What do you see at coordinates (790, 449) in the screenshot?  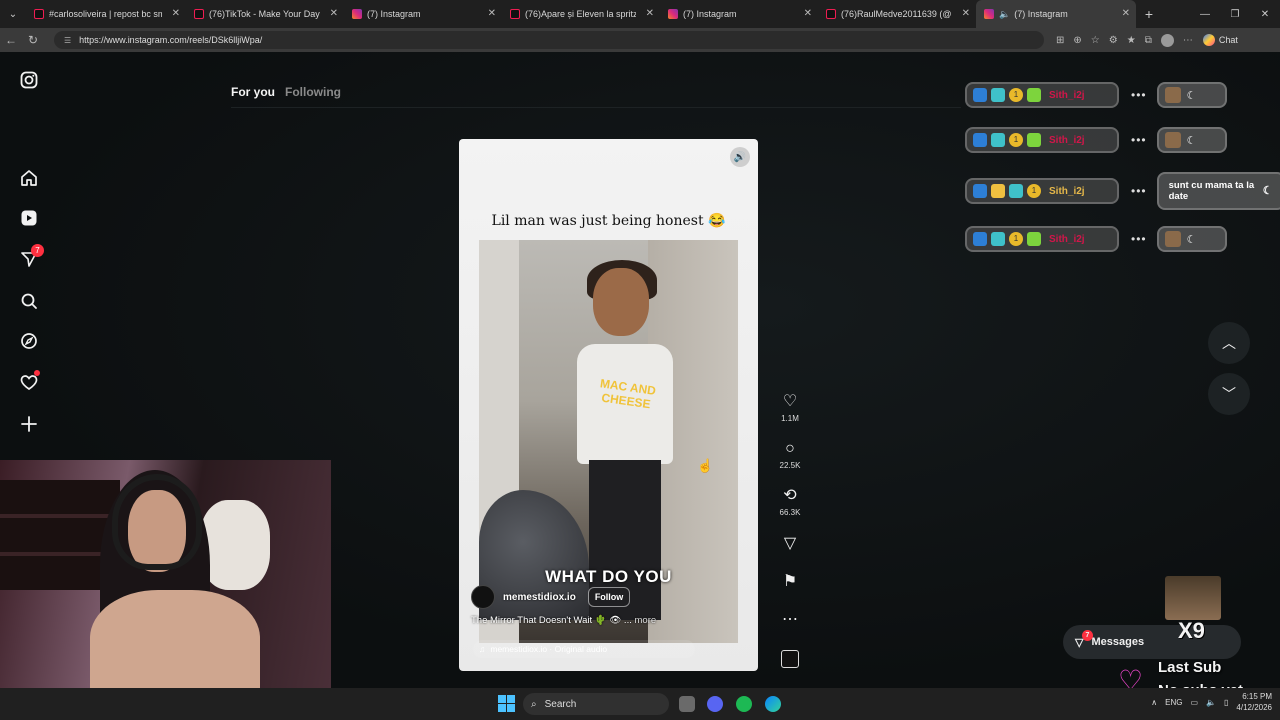 I see `comment-bubble-icon: ○` at bounding box center [790, 449].